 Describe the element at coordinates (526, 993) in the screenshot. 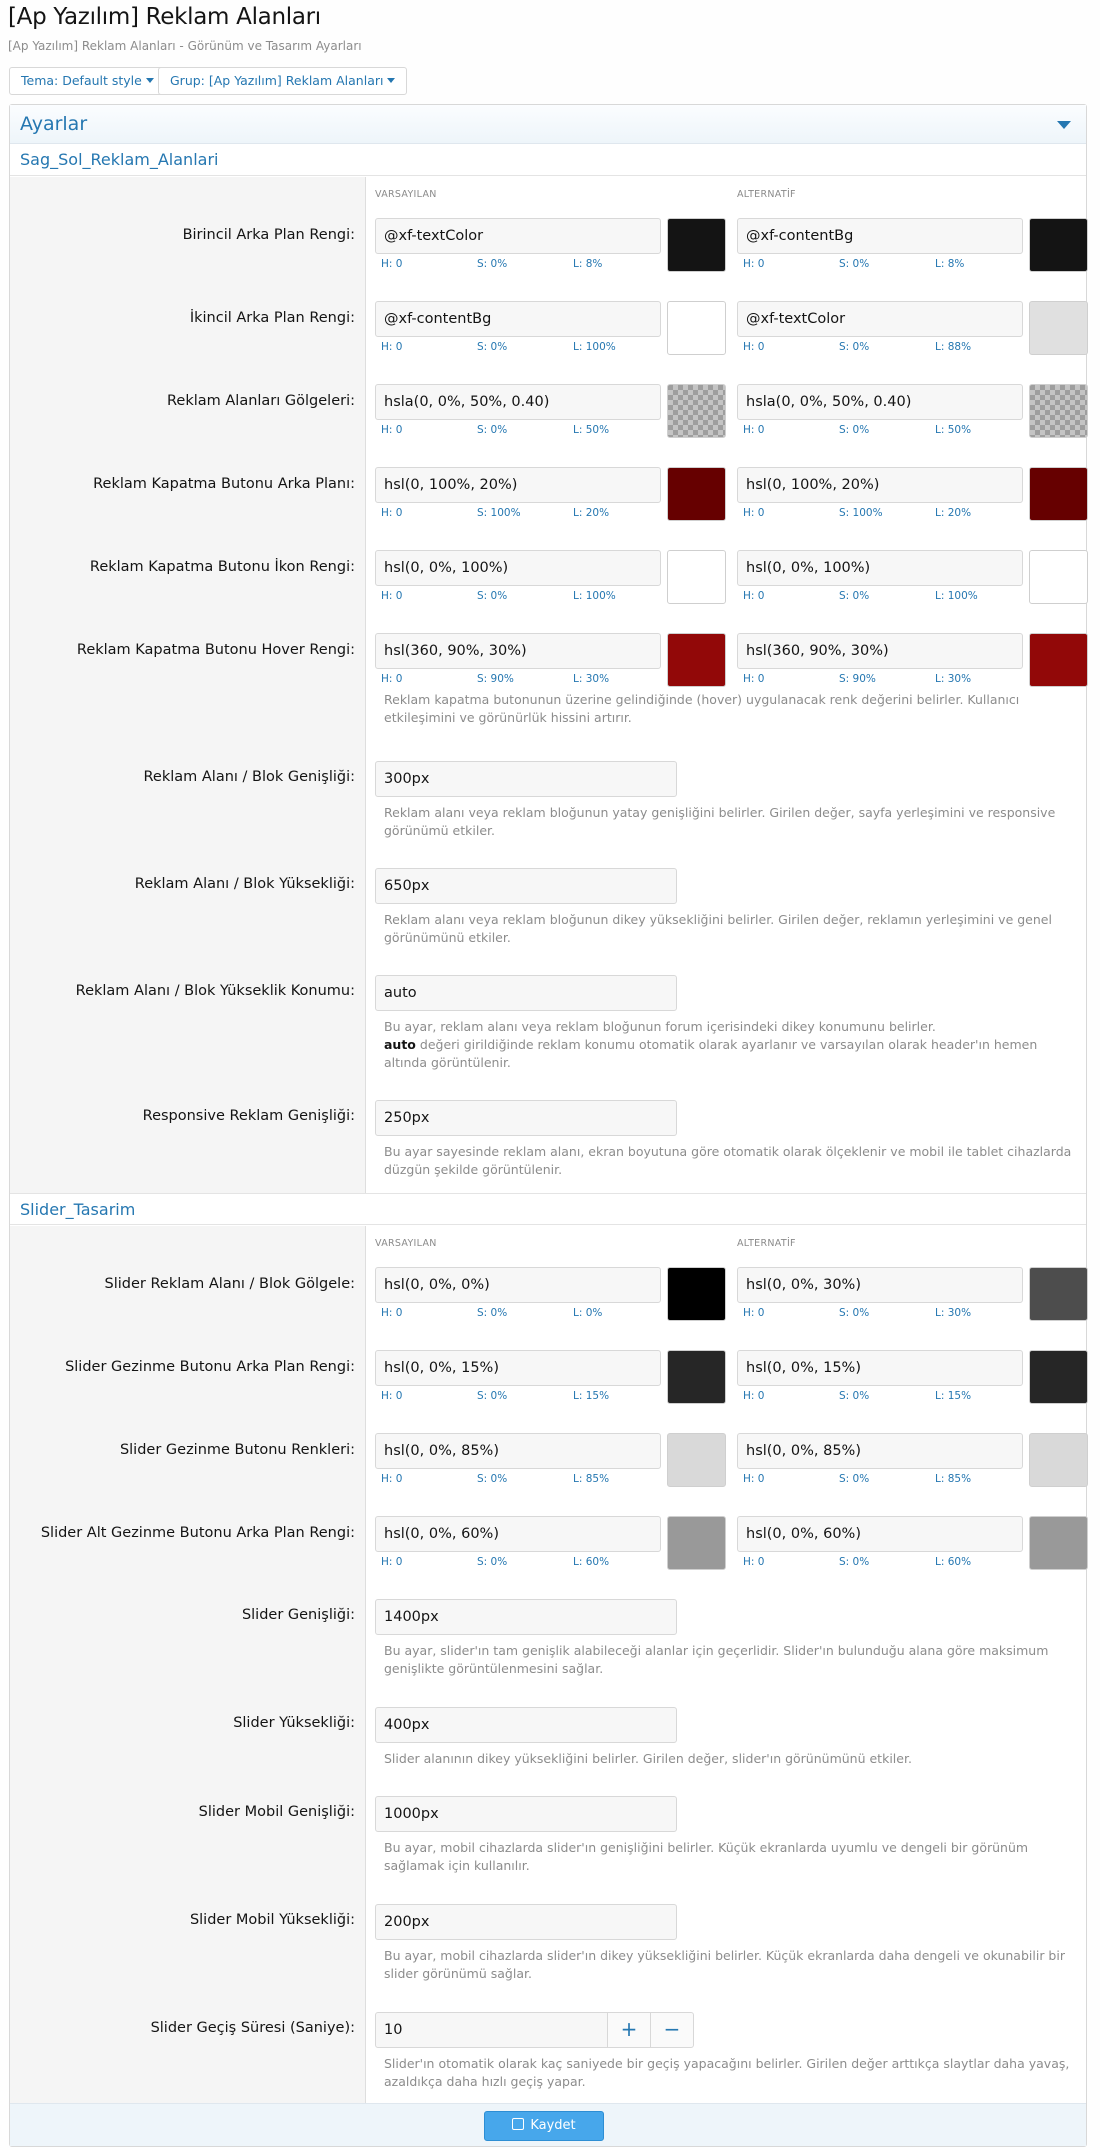

I see `text-input: auto` at that location.